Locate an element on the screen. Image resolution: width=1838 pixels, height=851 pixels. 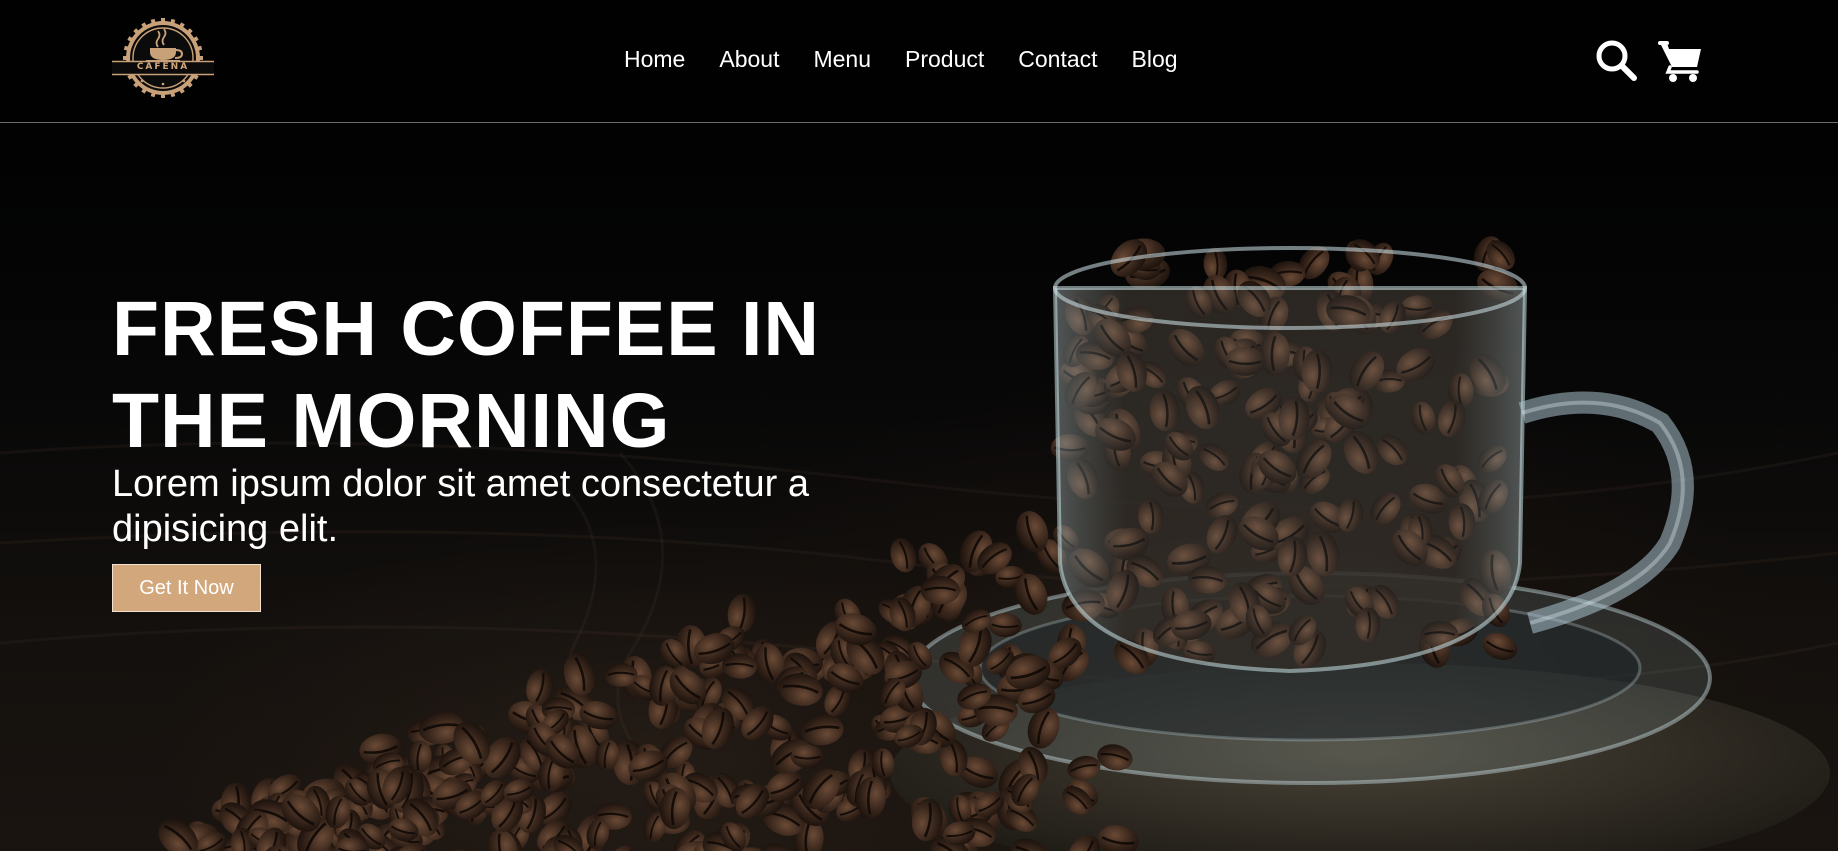
nav-item-home: Home is located at coordinates (654, 59).